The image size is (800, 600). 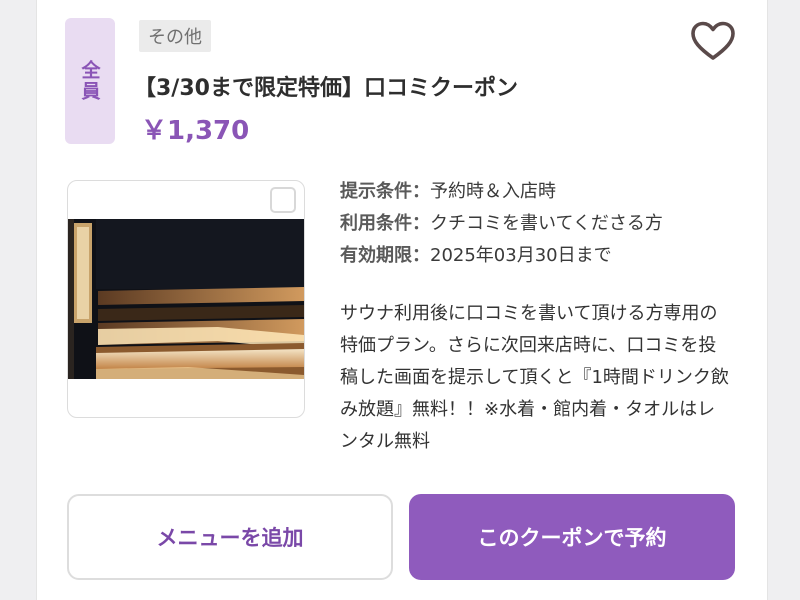 What do you see at coordinates (385, 255) in the screenshot?
I see `condition-label: 有効期限：` at bounding box center [385, 255].